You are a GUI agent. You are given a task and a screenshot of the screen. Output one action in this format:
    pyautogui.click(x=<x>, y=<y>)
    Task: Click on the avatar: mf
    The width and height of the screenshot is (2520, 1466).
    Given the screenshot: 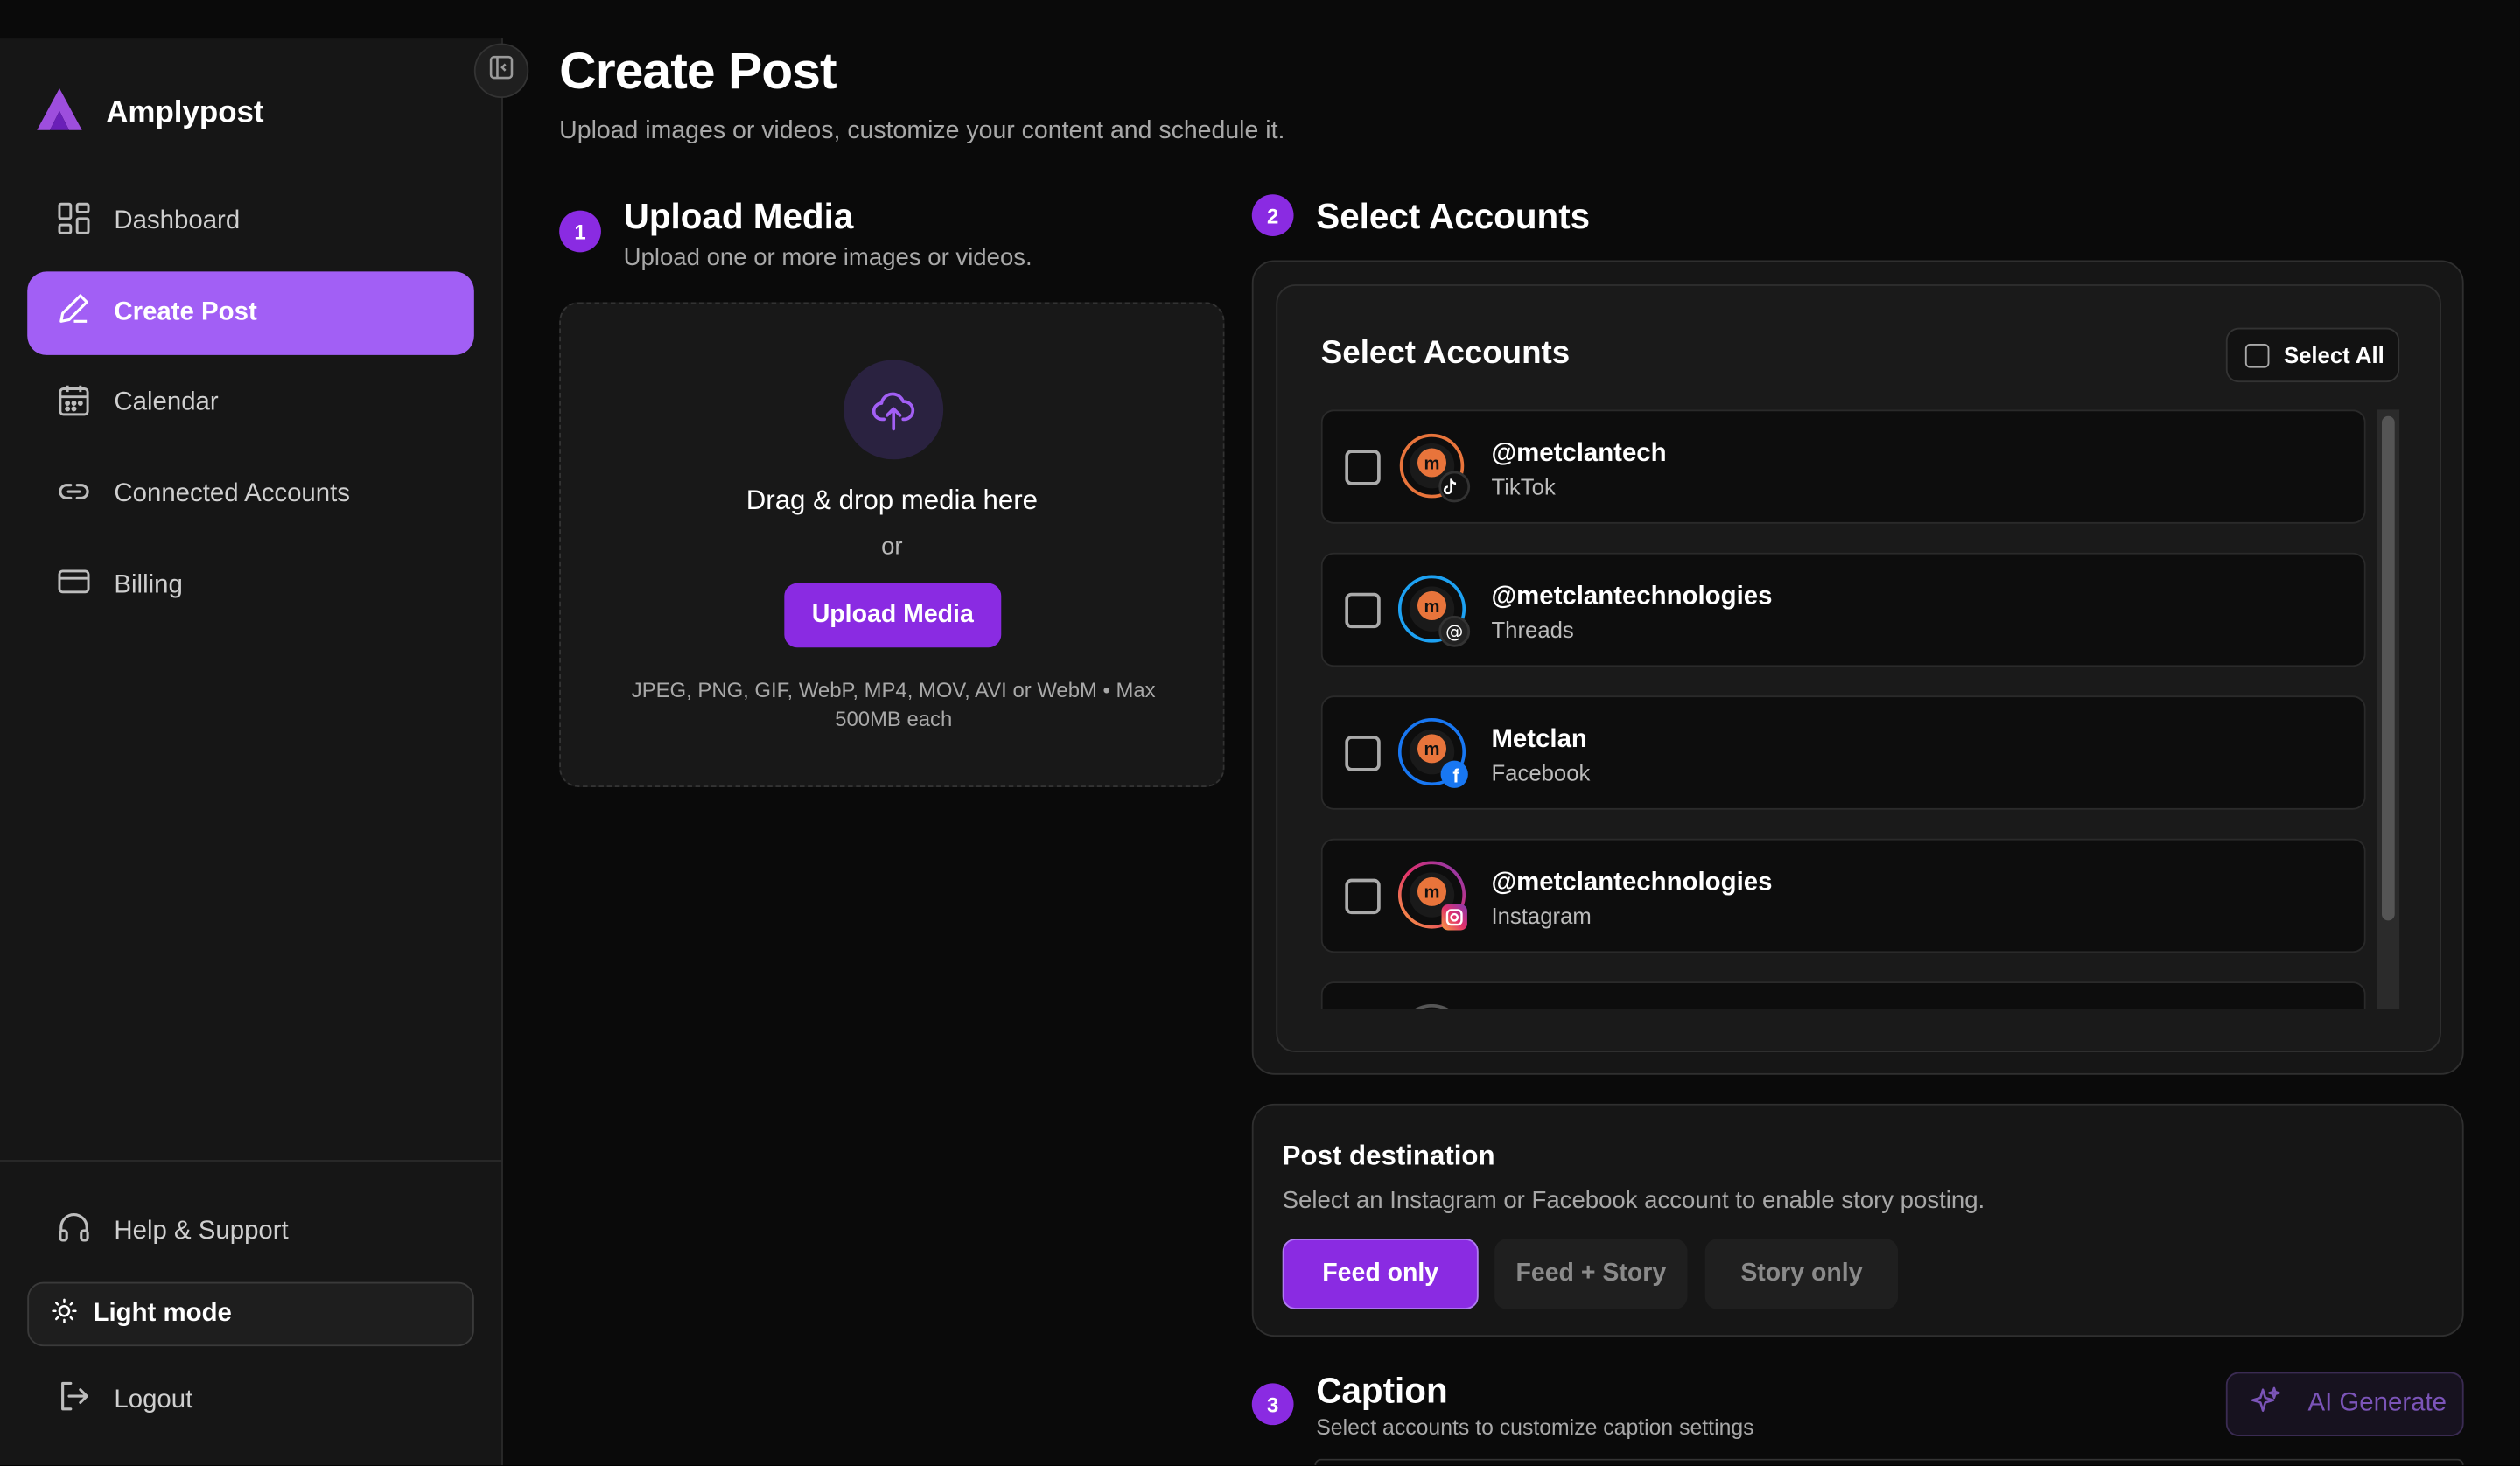 What is the action you would take?
    pyautogui.click(x=1434, y=755)
    